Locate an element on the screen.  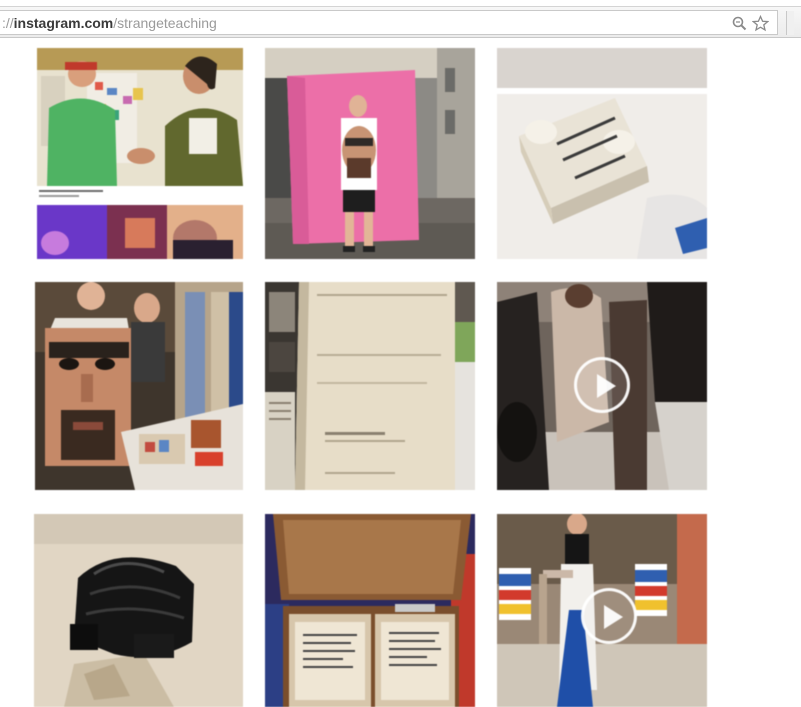
url-path: /strangeteaching is located at coordinates (165, 23).